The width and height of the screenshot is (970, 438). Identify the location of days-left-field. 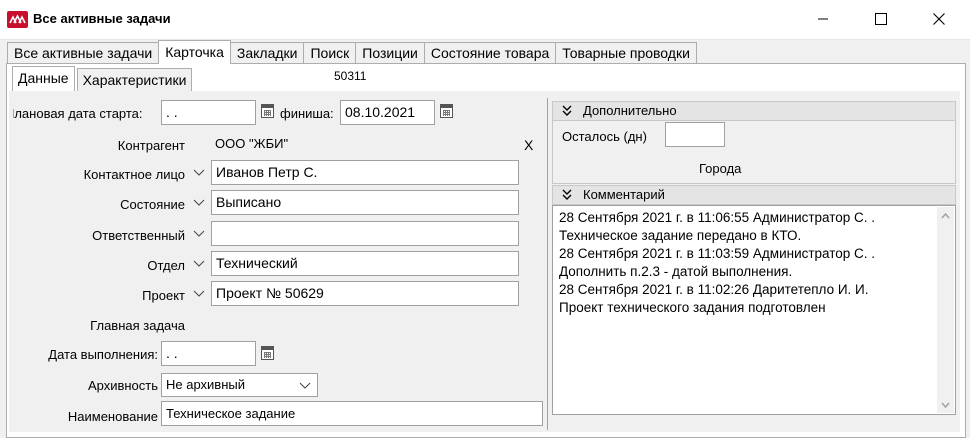
(695, 134).